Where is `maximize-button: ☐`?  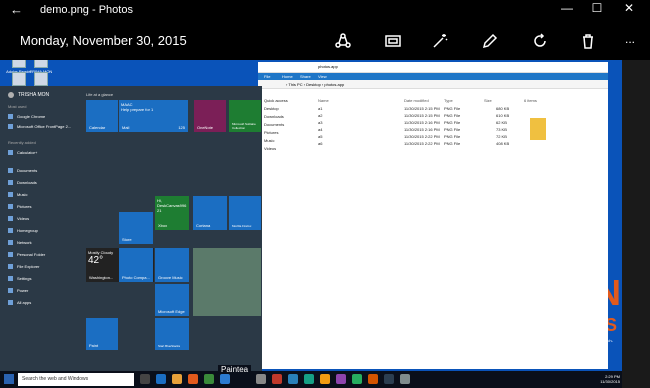
maximize-button: ☐ is located at coordinates (597, 8).